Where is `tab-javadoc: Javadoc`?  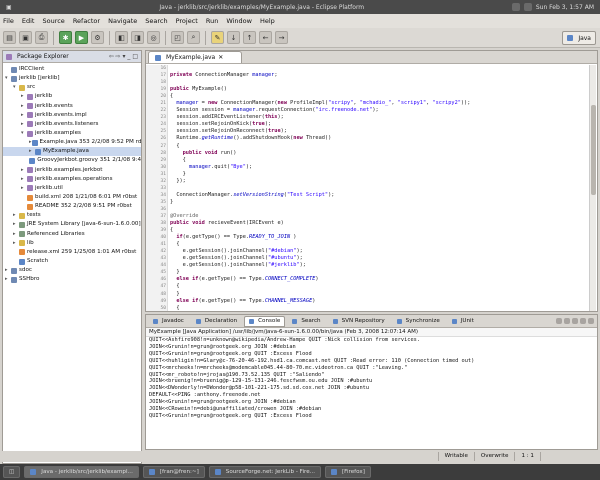 tab-javadoc: Javadoc is located at coordinates (168, 321).